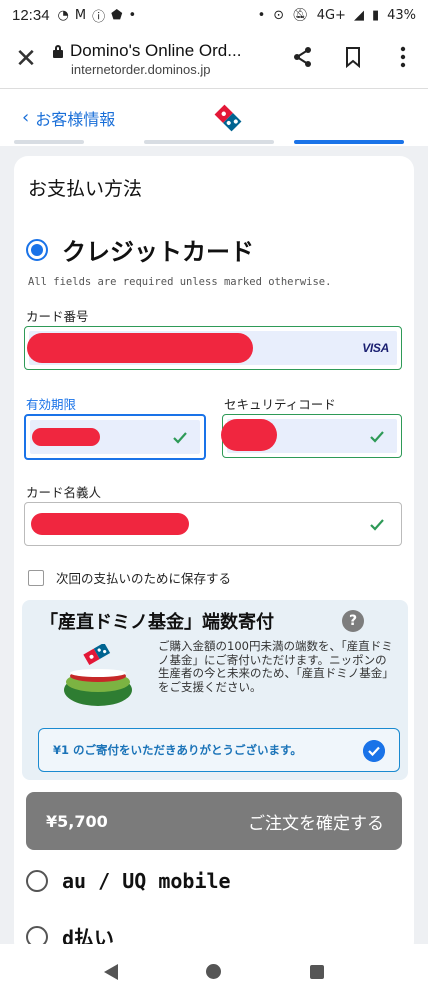 The height and width of the screenshot is (999, 428). What do you see at coordinates (353, 621) in the screenshot?
I see `help-icon: ?` at bounding box center [353, 621].